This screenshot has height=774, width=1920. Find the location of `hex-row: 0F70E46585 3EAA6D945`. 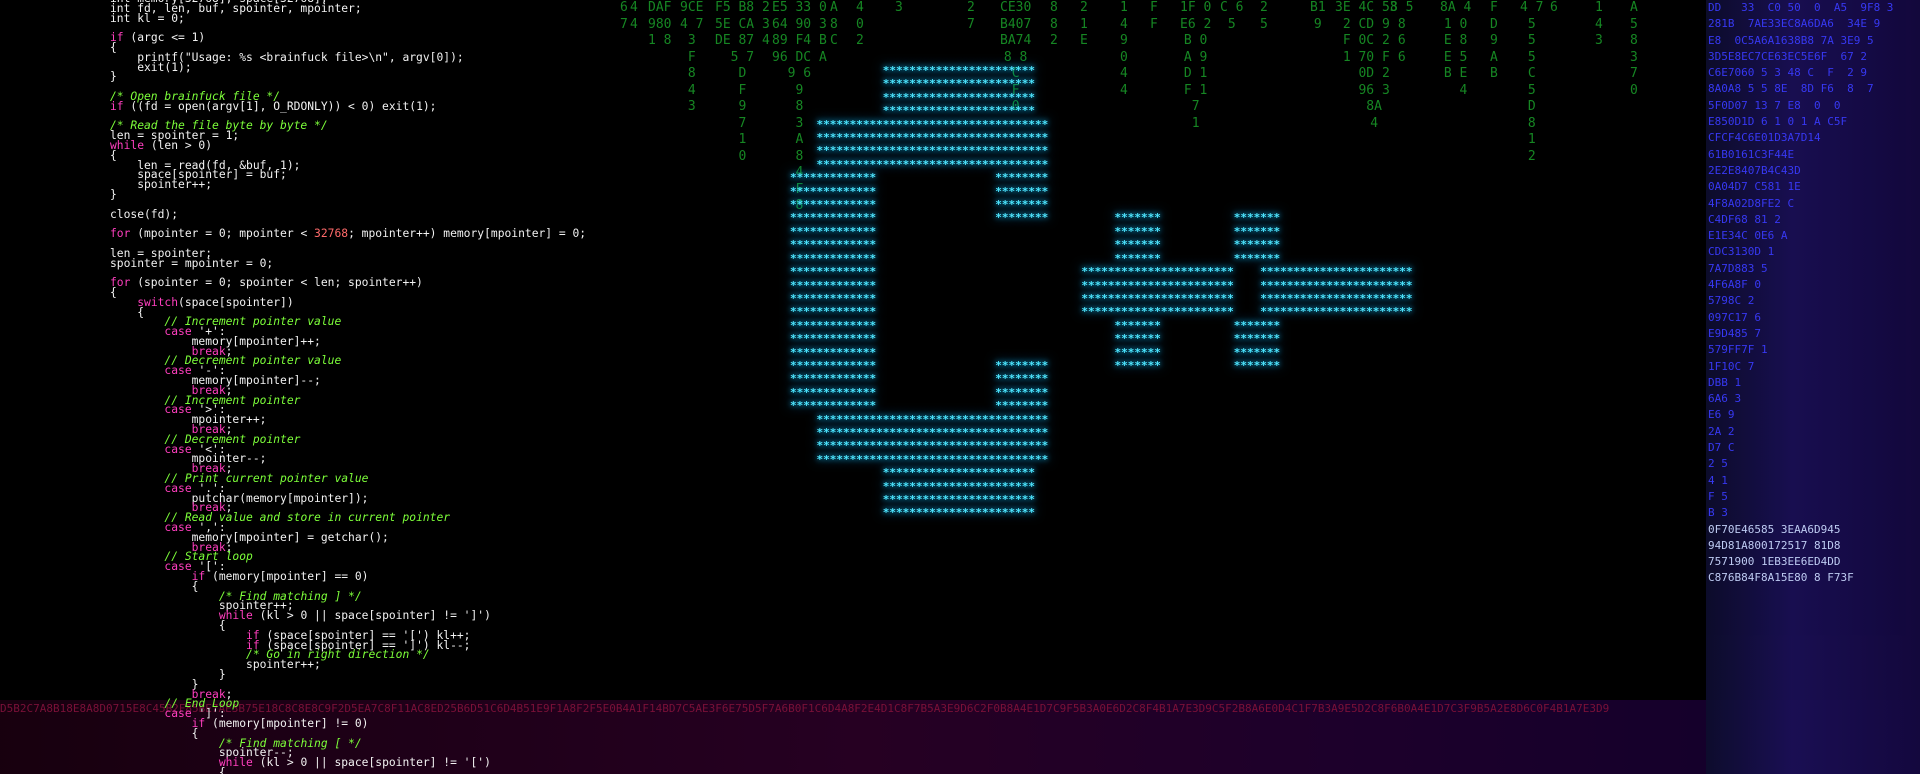

hex-row: 0F70E46585 3EAA6D945 is located at coordinates (1774, 529).